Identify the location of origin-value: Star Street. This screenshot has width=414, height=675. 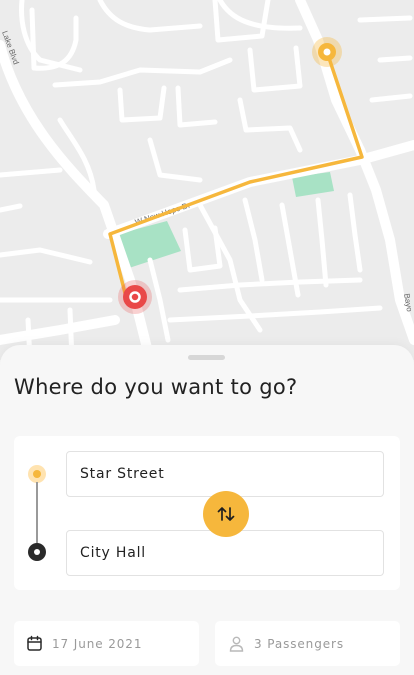
(122, 474).